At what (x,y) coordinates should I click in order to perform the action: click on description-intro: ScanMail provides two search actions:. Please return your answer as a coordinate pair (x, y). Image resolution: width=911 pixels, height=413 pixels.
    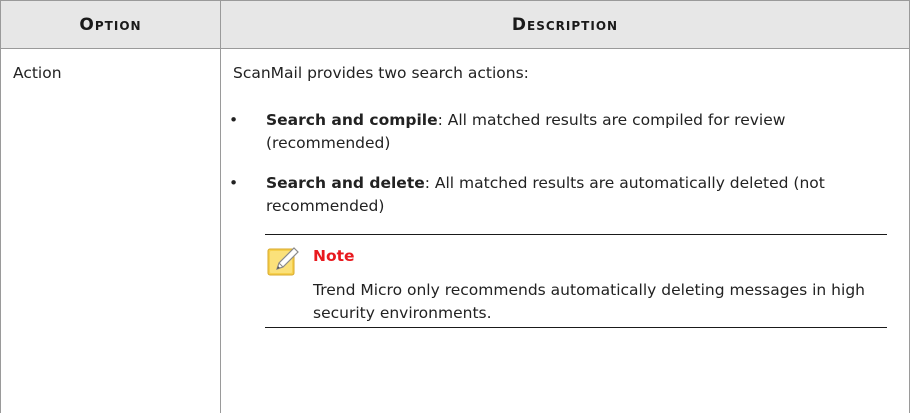
    Looking at the image, I should click on (381, 73).